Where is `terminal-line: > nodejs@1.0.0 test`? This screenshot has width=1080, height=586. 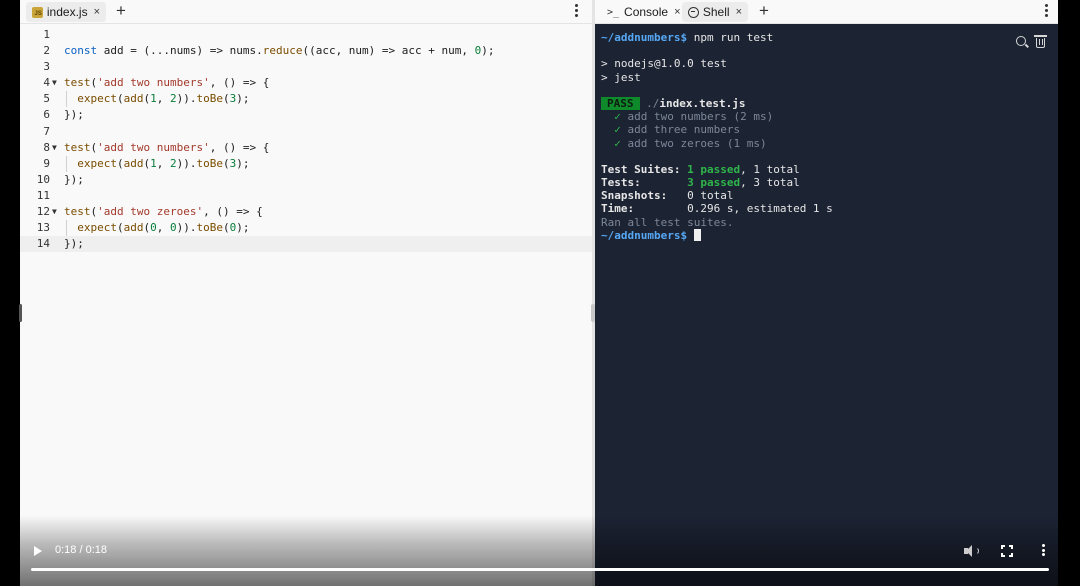 terminal-line: > nodejs@1.0.0 test is located at coordinates (664, 64).